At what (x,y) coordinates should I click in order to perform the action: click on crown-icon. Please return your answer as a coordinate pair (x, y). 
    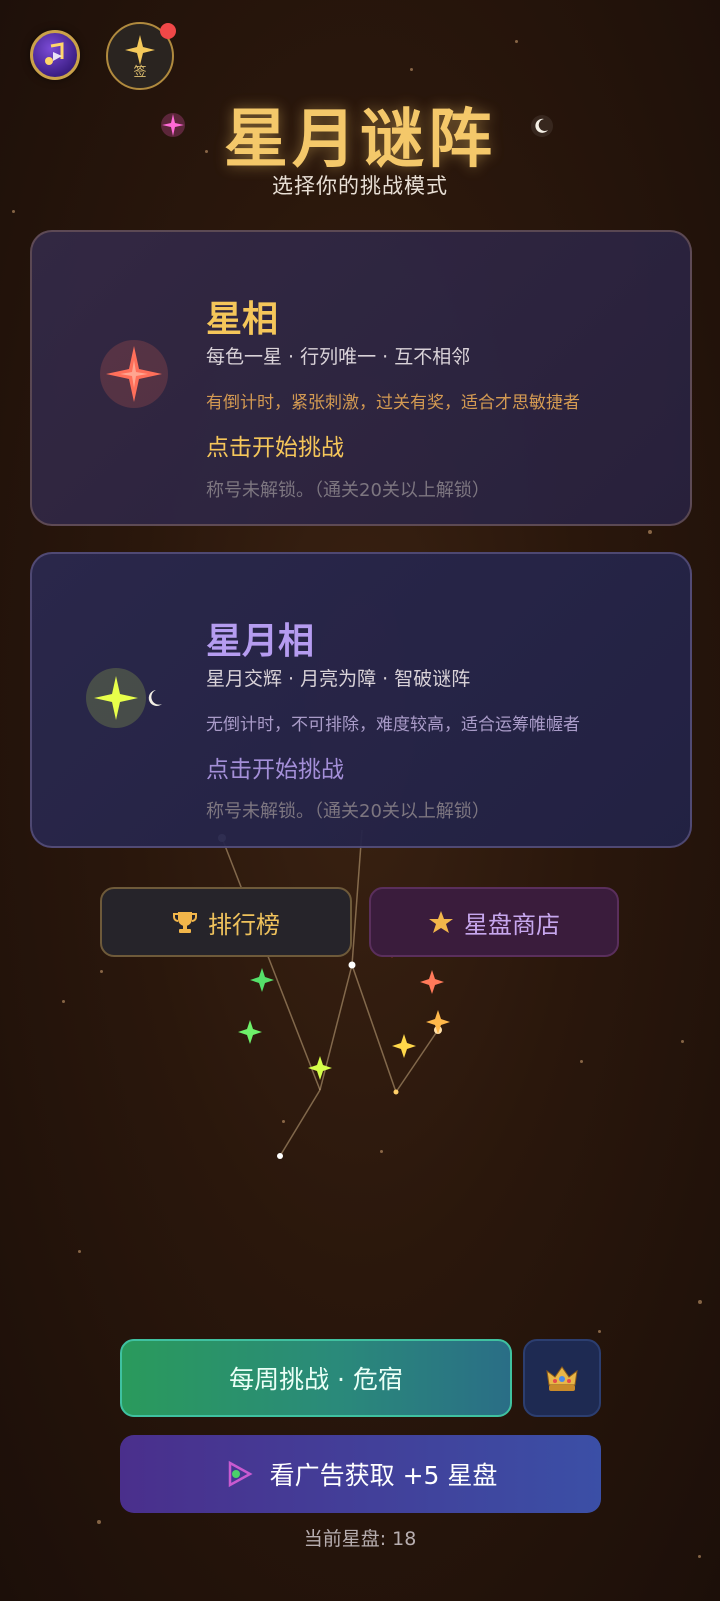
    Looking at the image, I should click on (562, 1378).